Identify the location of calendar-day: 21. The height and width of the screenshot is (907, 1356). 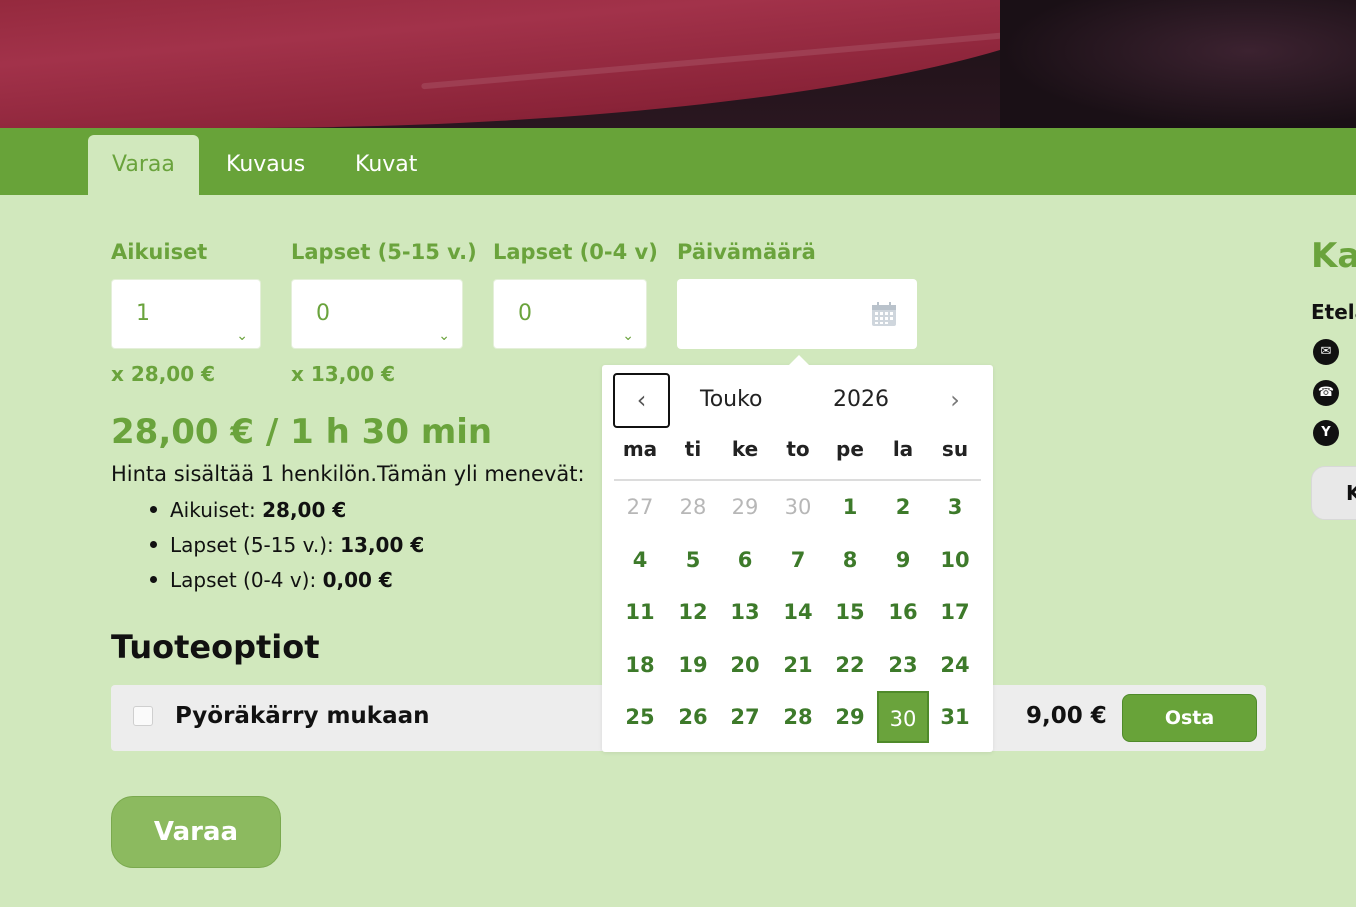
(798, 665).